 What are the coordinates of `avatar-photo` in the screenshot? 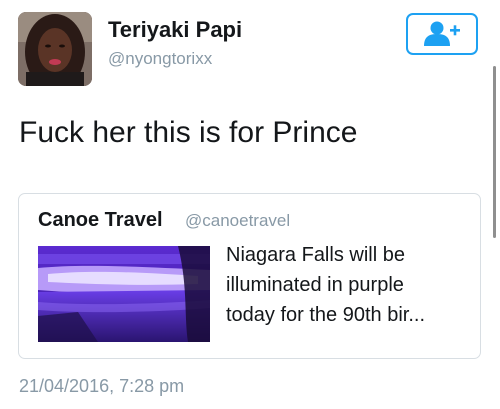 It's located at (55, 49).